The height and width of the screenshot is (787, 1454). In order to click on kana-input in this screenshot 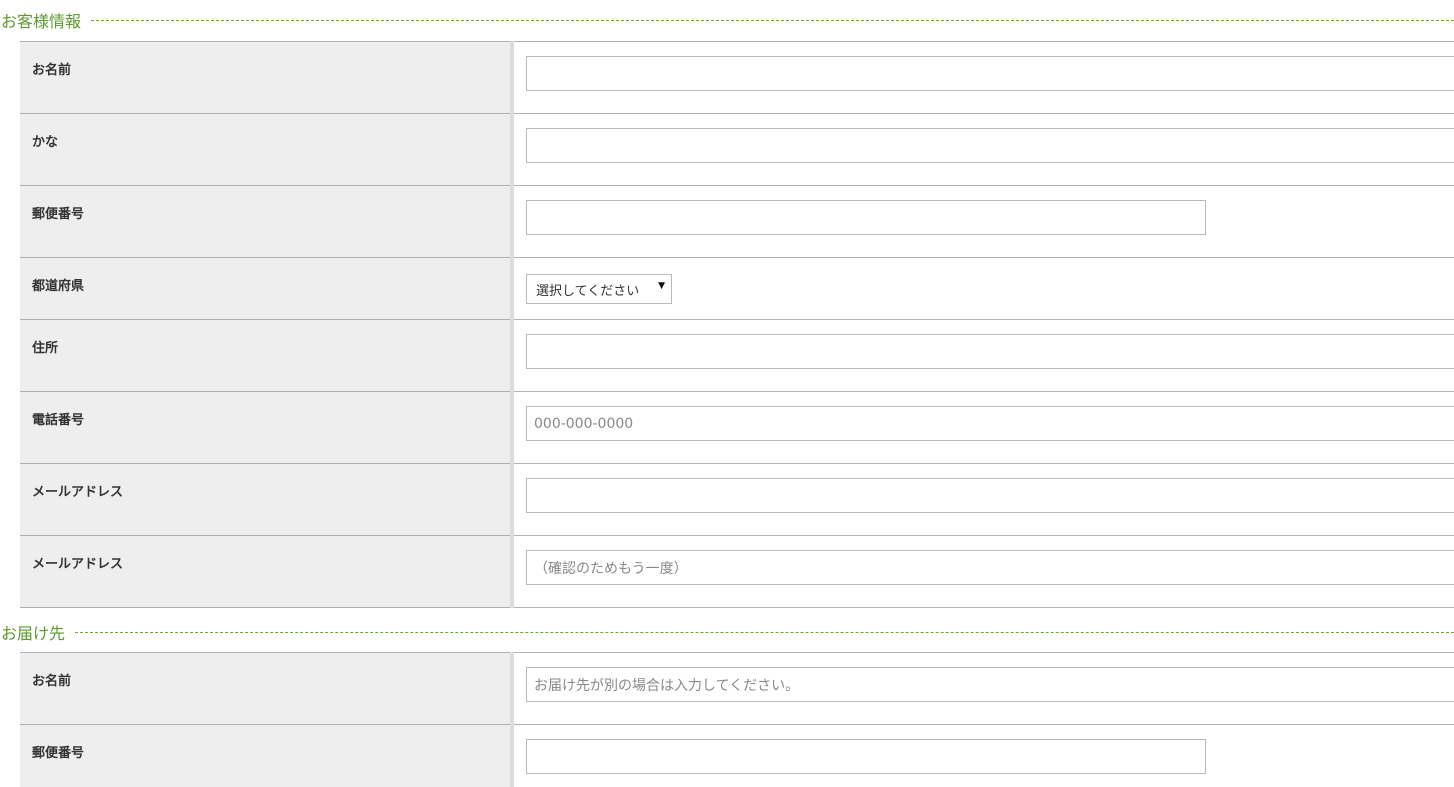, I will do `click(990, 145)`.